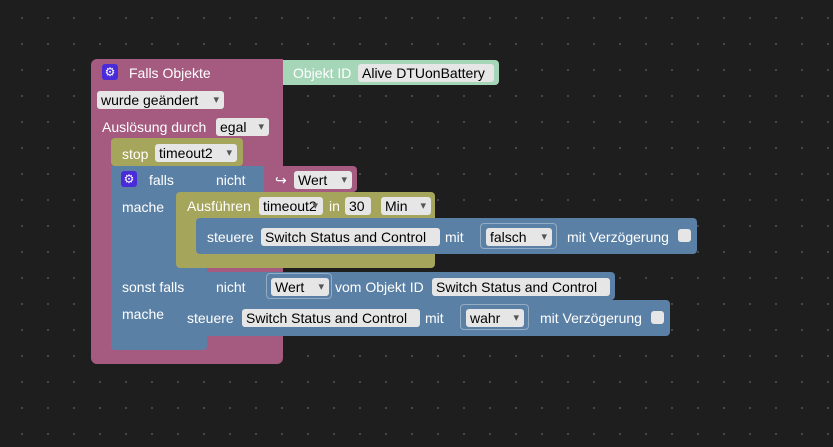 The image size is (833, 447). What do you see at coordinates (291, 206) in the screenshot?
I see `run-timer-dropdown: timeout2` at bounding box center [291, 206].